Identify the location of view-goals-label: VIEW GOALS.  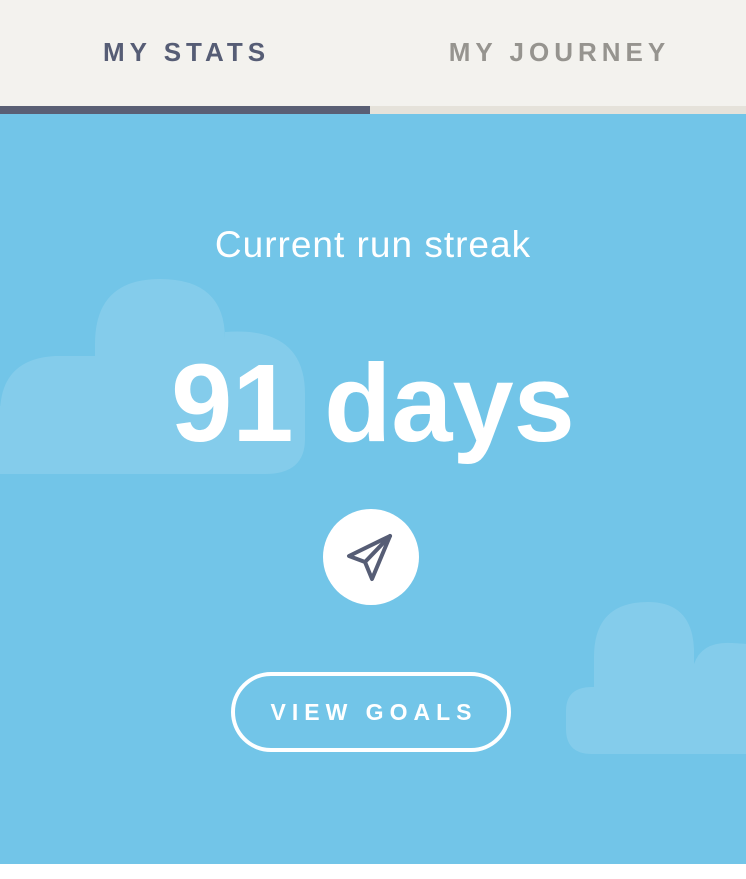
(374, 711).